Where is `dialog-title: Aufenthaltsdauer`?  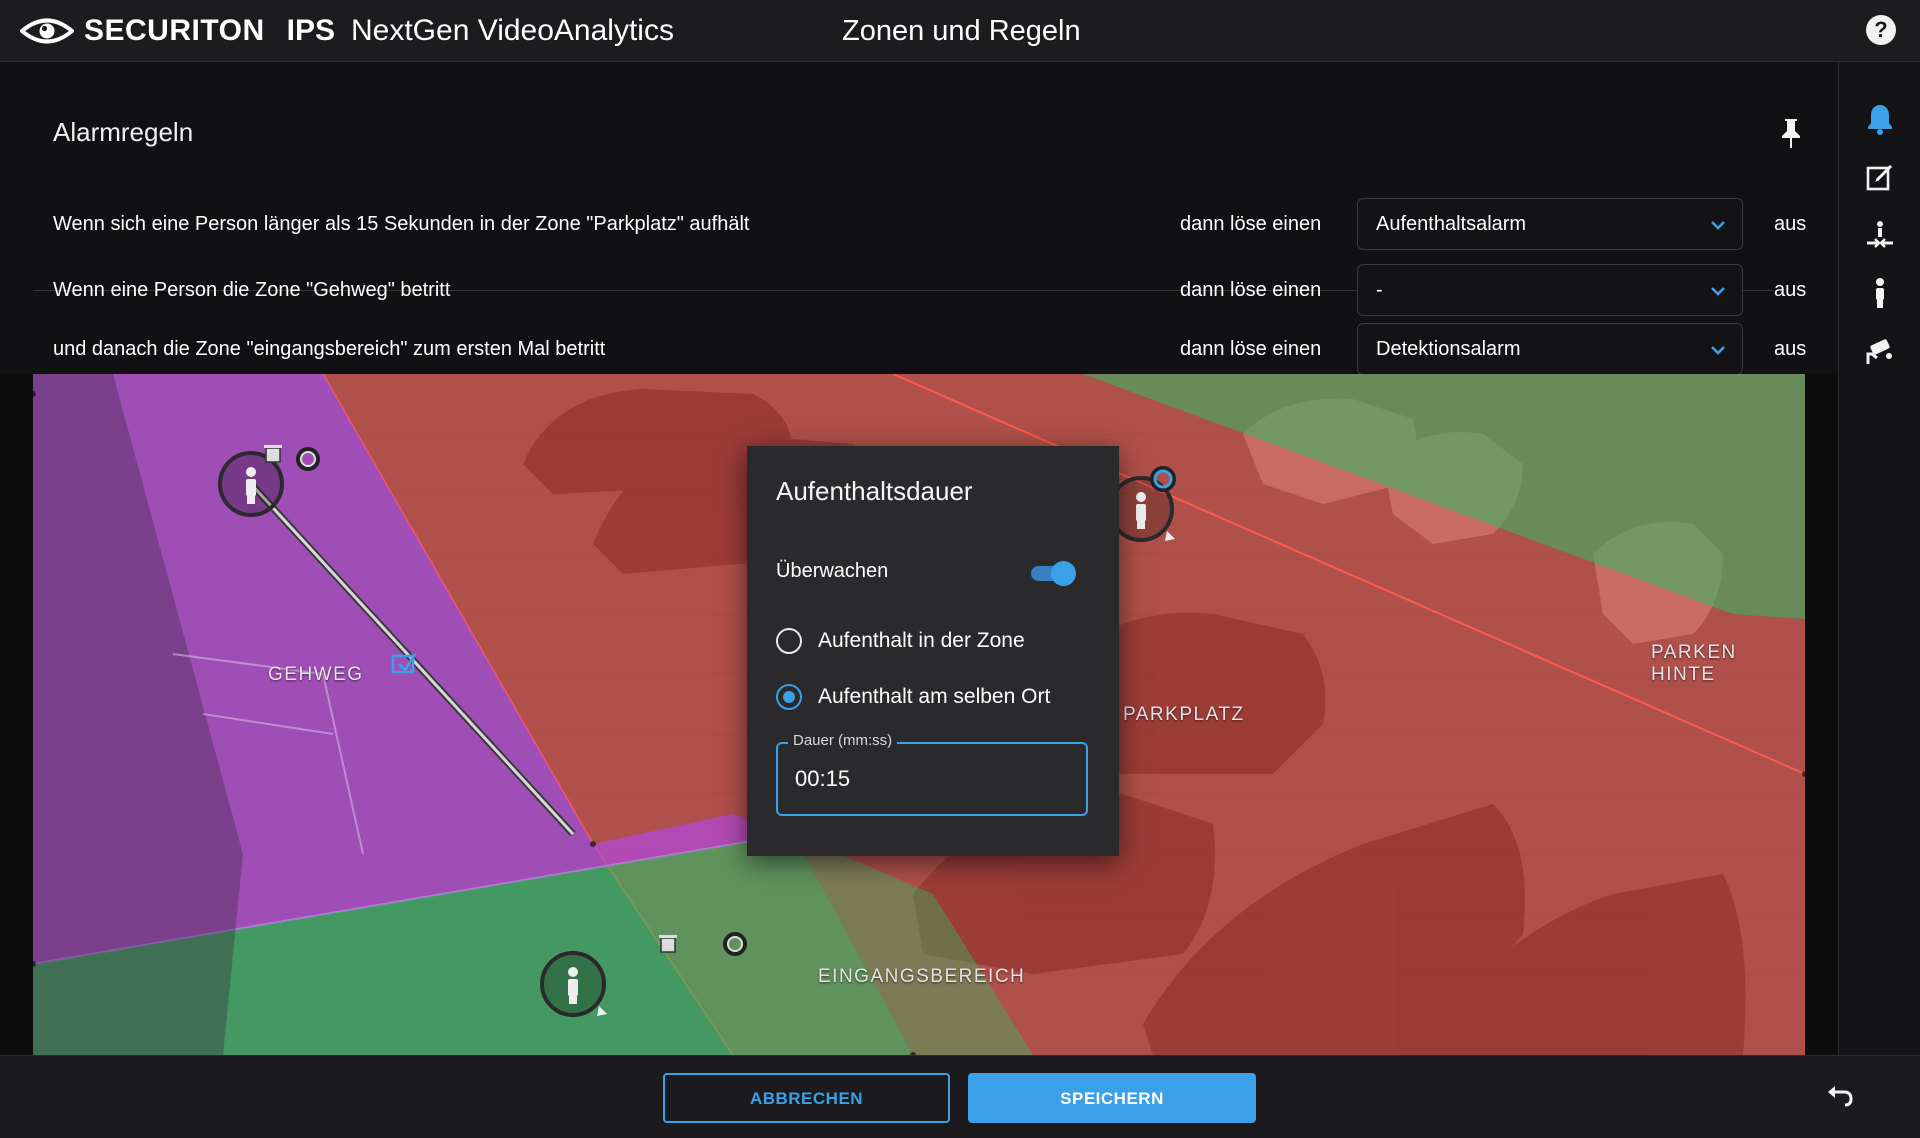 dialog-title: Aufenthaltsdauer is located at coordinates (874, 491).